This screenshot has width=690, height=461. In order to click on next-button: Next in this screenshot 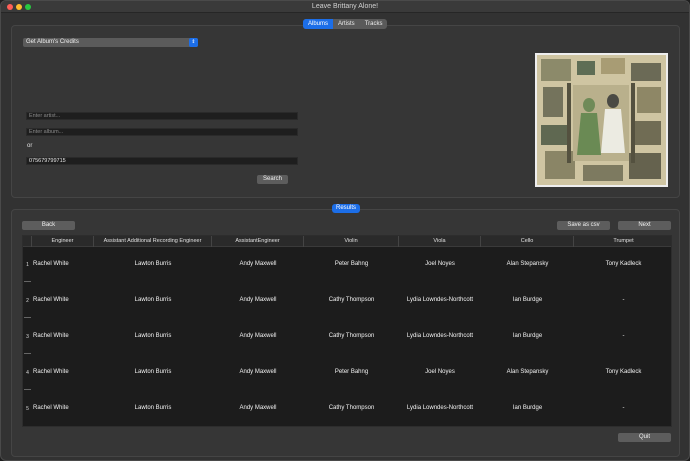, I will do `click(644, 225)`.